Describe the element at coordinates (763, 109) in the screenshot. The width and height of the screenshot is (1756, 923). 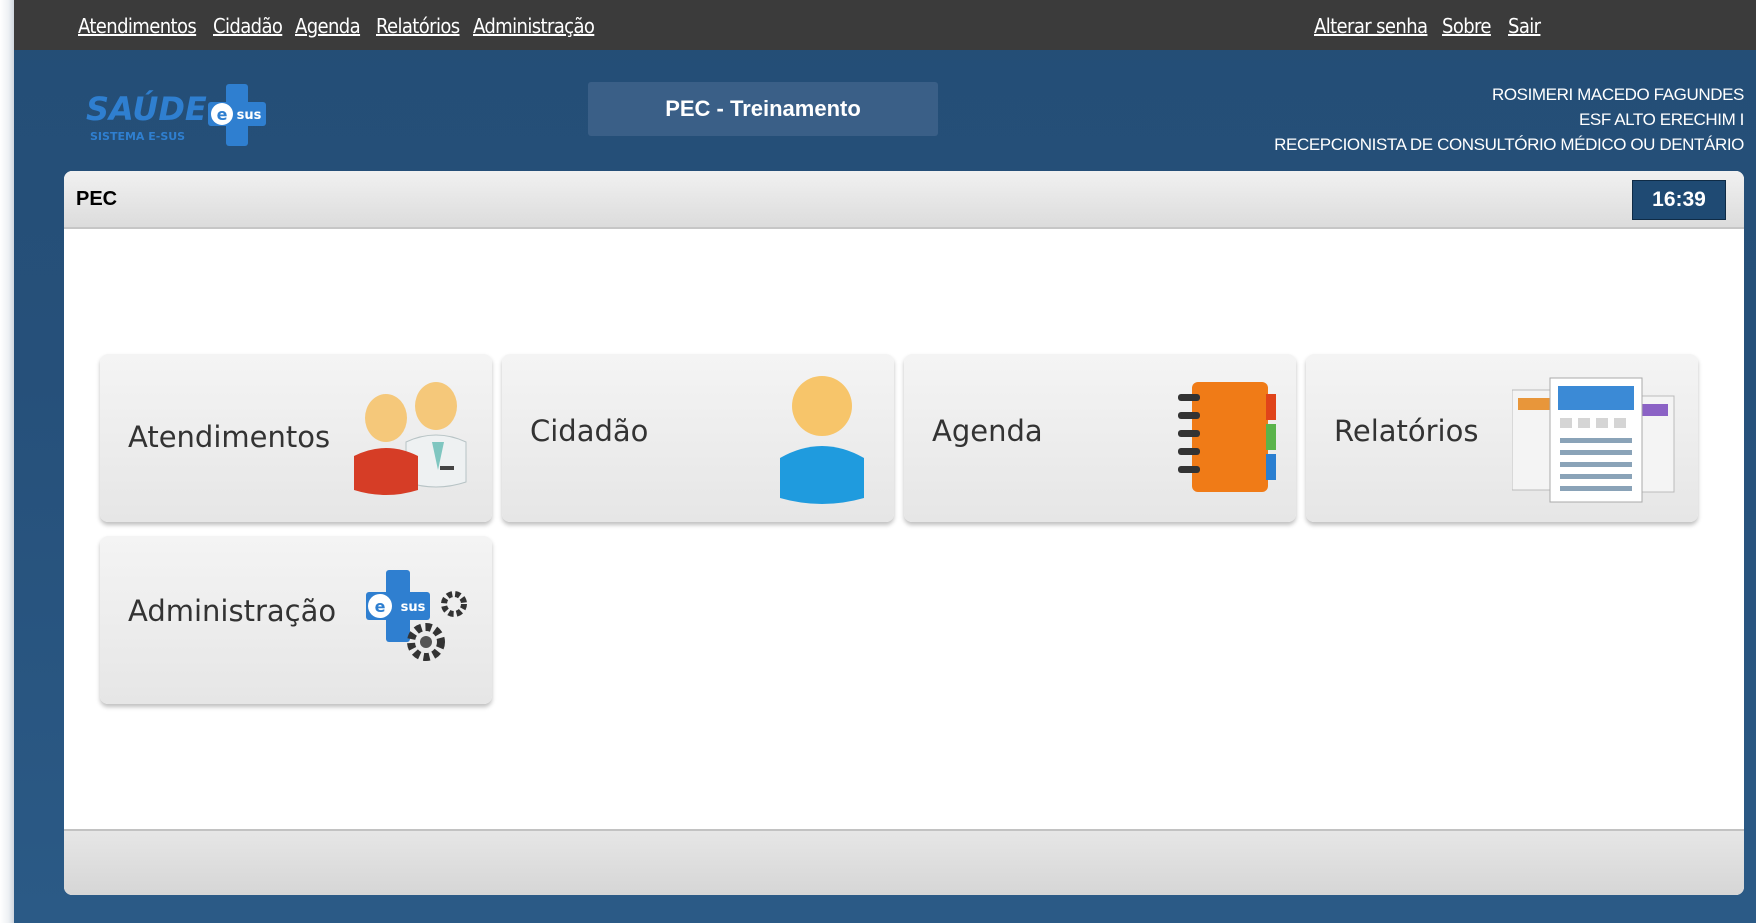
I see `environment-label: PEC - Treinamento` at that location.